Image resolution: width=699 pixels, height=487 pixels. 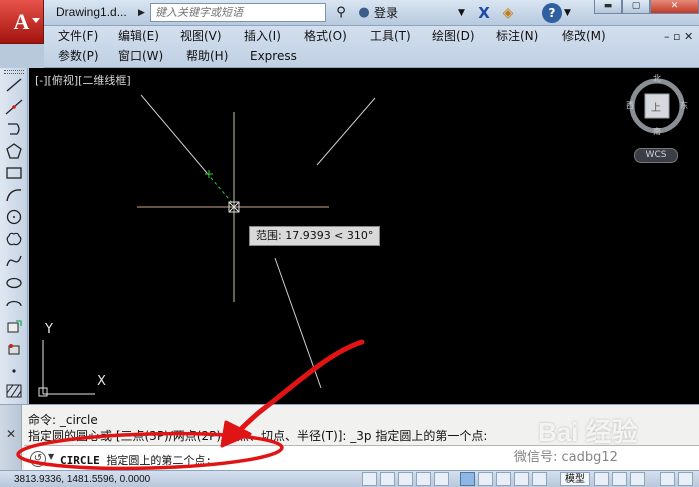 I want to click on spline-tool-icon, so click(x=14, y=261).